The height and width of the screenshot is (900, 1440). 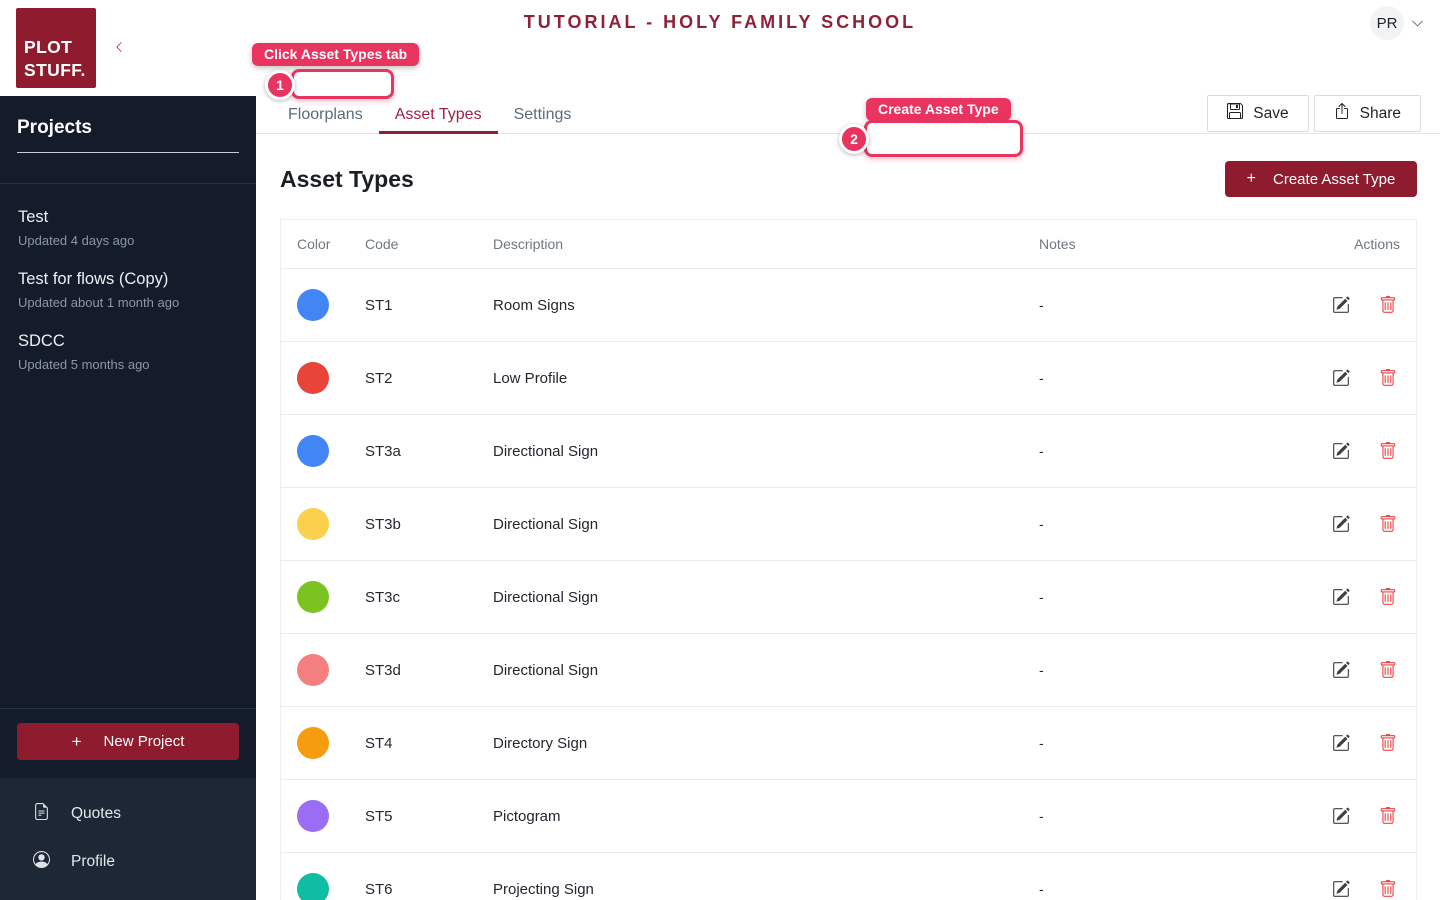 I want to click on project-name: Test, so click(x=33, y=217).